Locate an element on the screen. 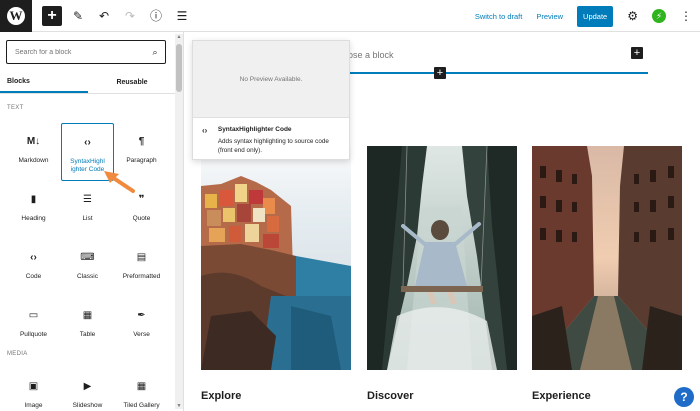 The image size is (700, 411). wordpress-icon: W is located at coordinates (16, 15).